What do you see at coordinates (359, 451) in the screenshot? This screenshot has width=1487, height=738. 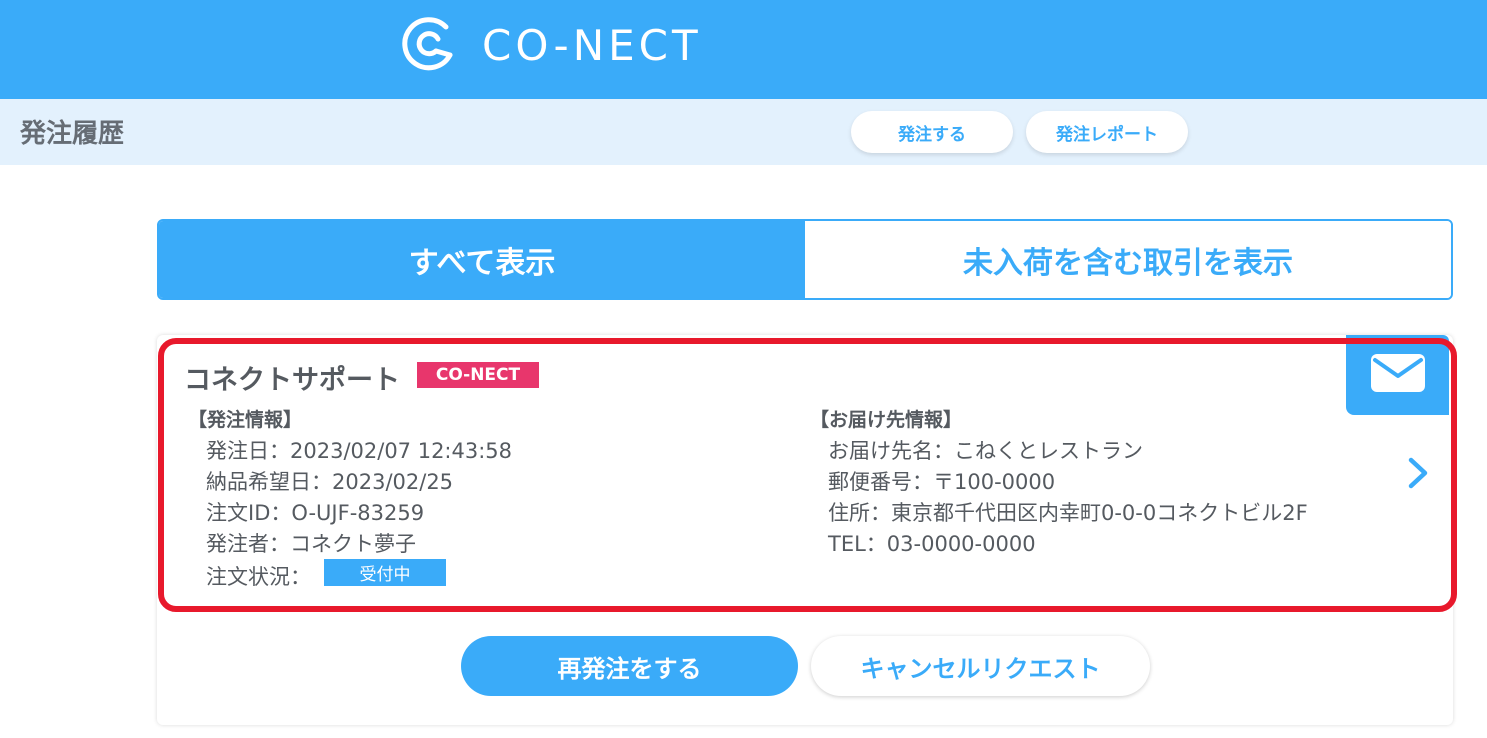 I see `order-date: 発注日：2023/02/07 12:43:58` at bounding box center [359, 451].